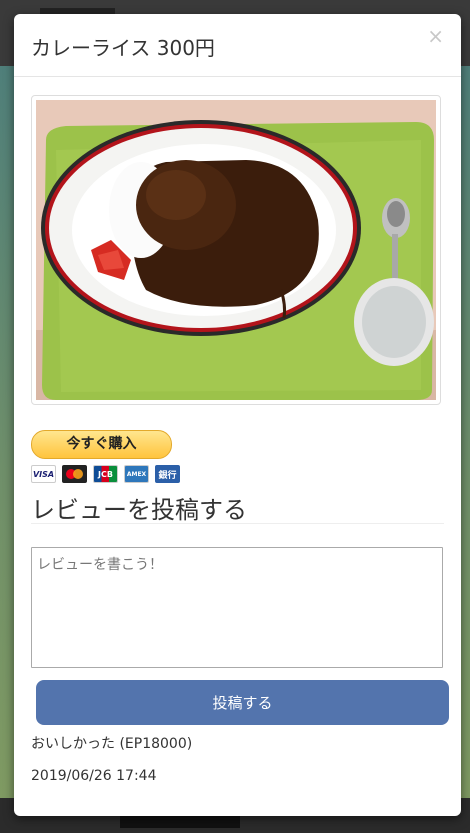  Describe the element at coordinates (167, 474) in the screenshot. I see `bank-icon: 銀行` at that location.